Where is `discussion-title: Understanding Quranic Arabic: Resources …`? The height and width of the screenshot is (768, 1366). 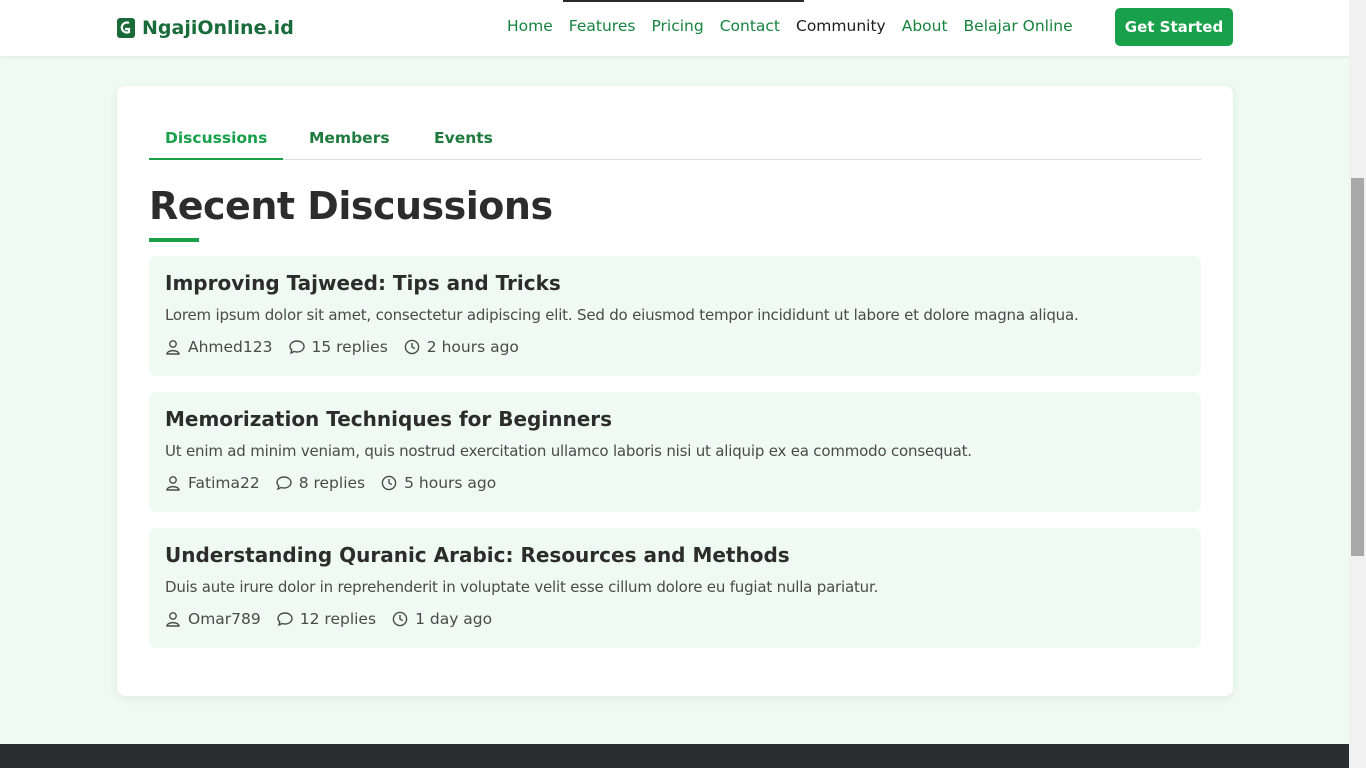 discussion-title: Understanding Quranic Arabic: Resources … is located at coordinates (477, 555).